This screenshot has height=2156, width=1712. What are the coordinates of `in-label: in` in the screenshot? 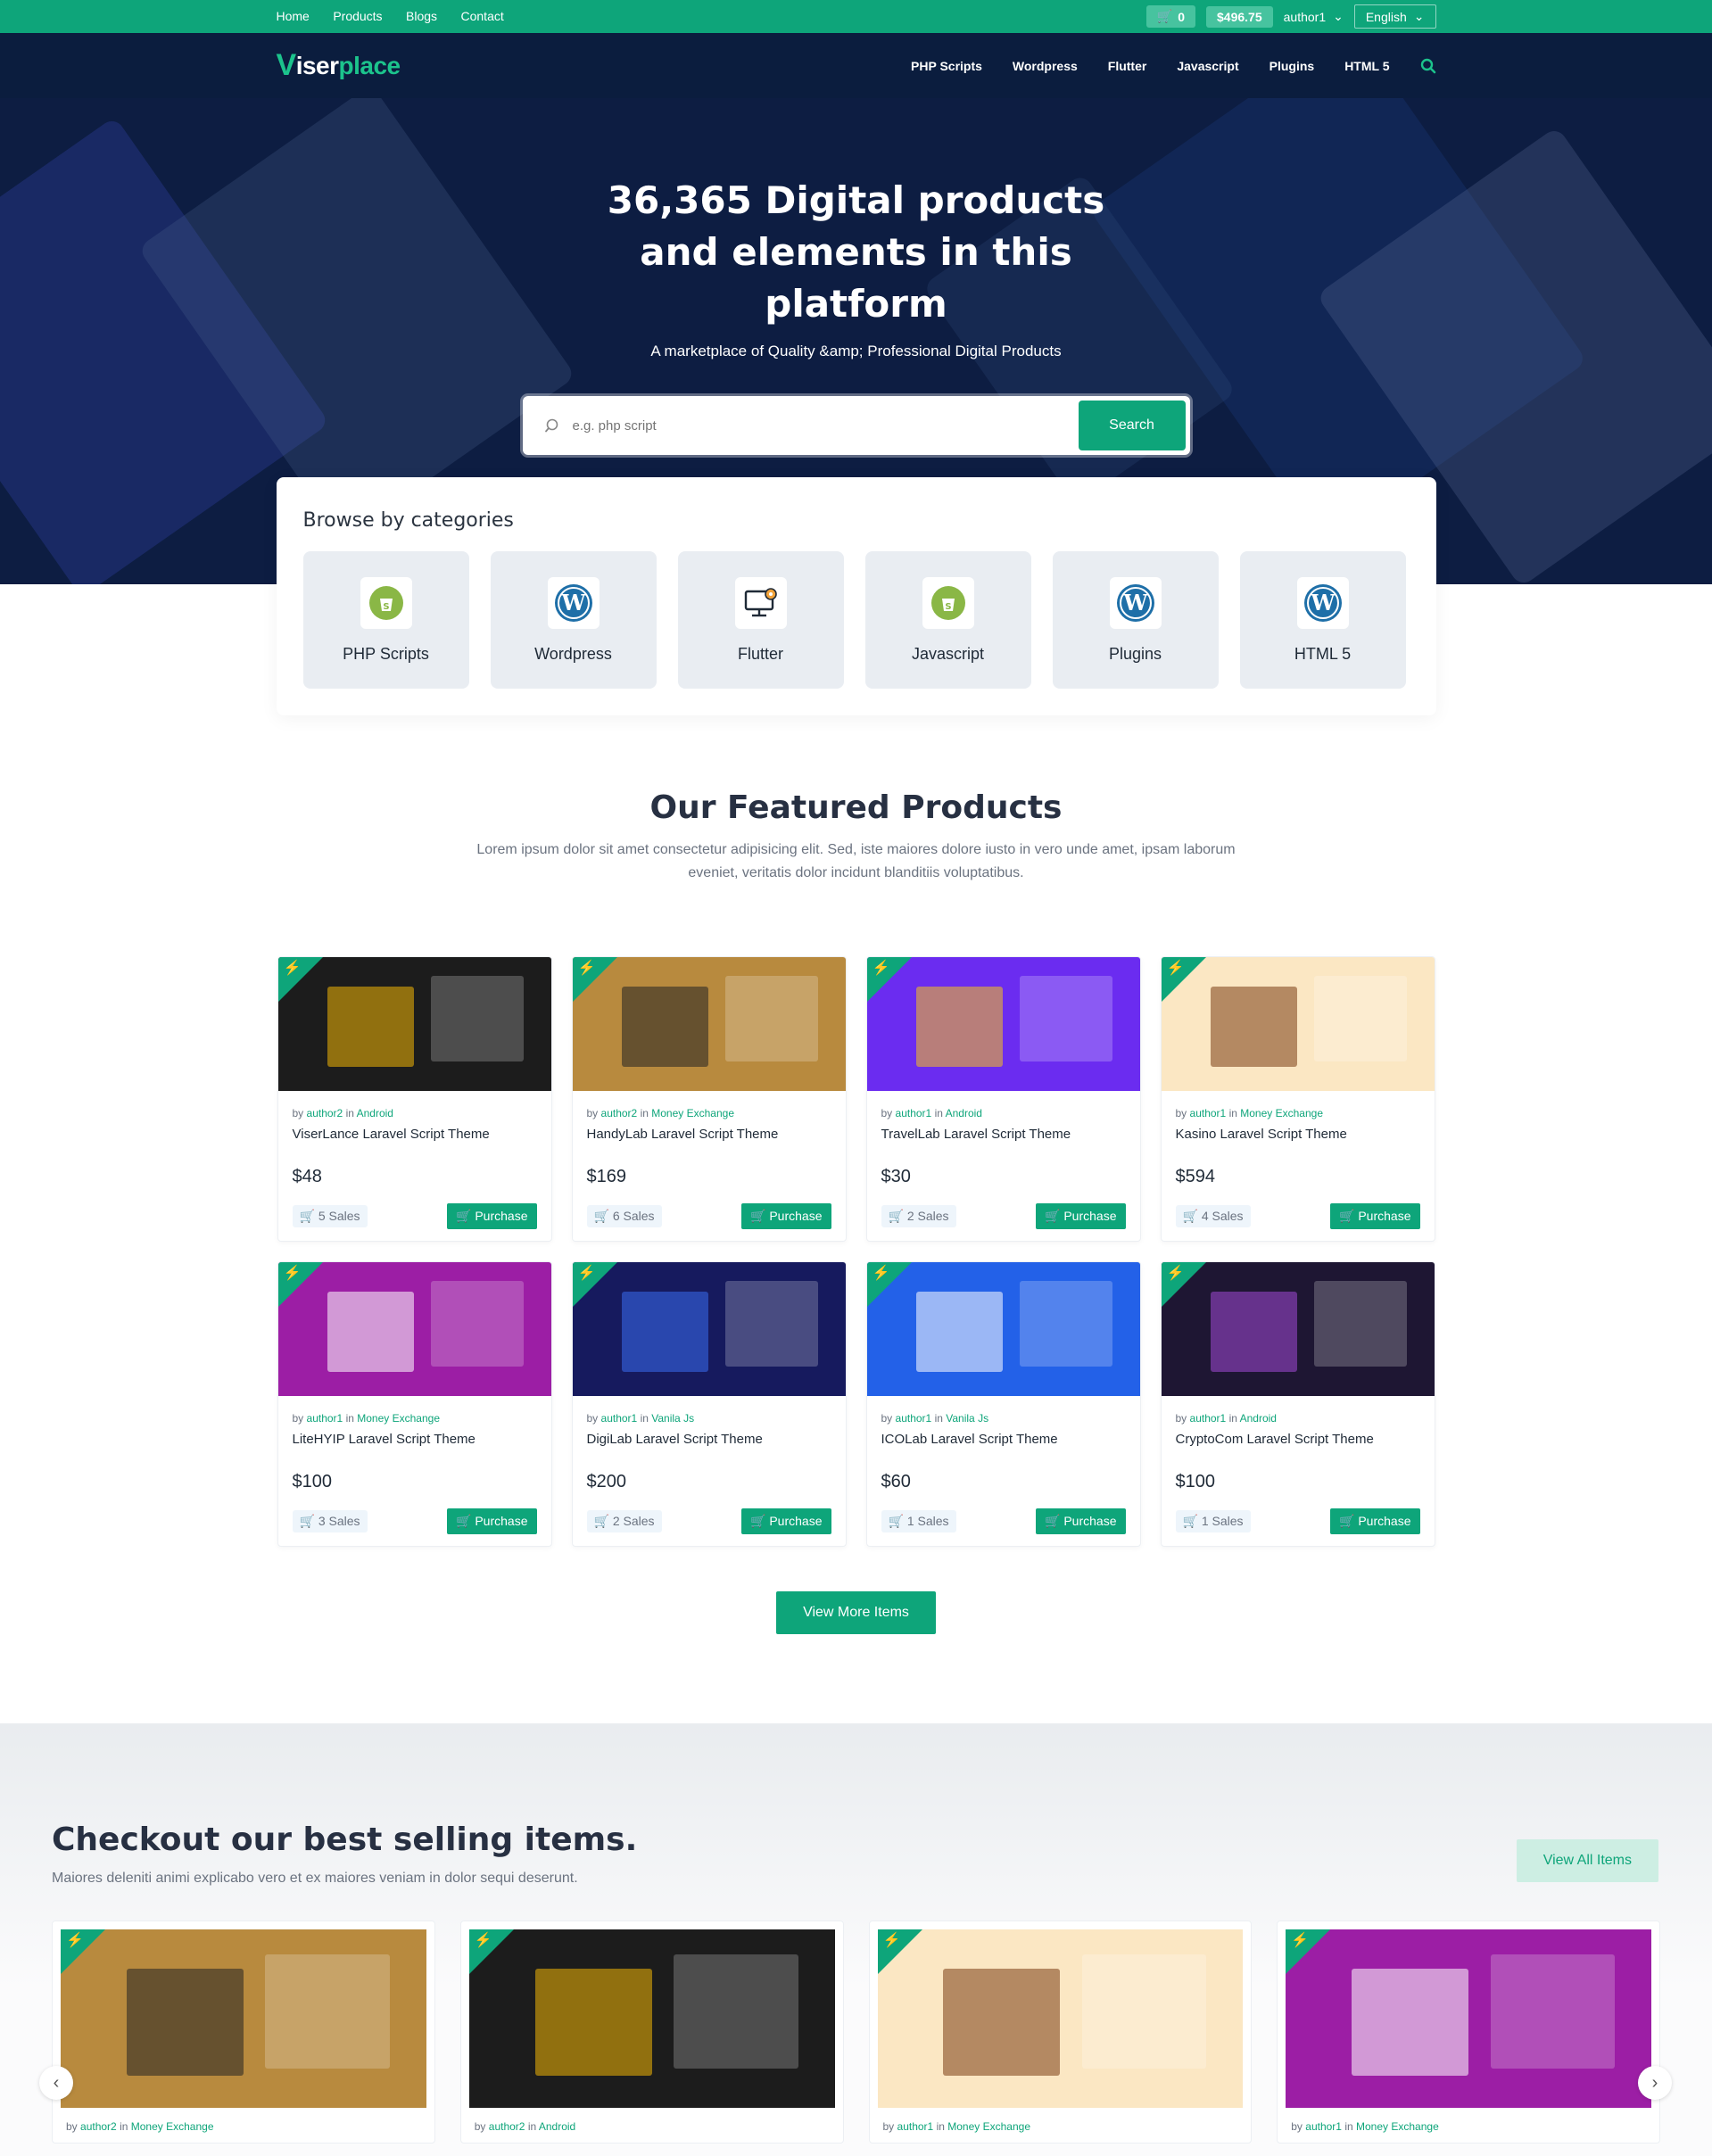 It's located at (940, 2127).